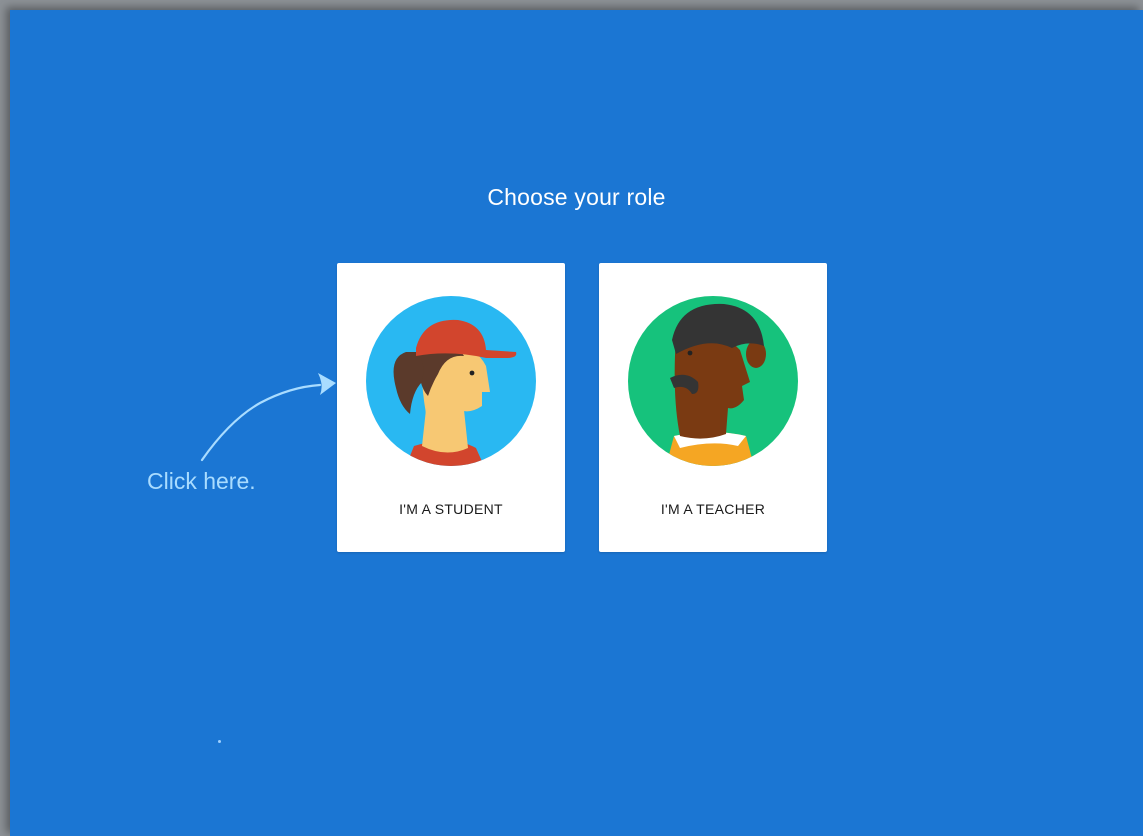 Image resolution: width=1143 pixels, height=836 pixels. I want to click on teacher-role-label: I'M A TEACHER, so click(713, 509).